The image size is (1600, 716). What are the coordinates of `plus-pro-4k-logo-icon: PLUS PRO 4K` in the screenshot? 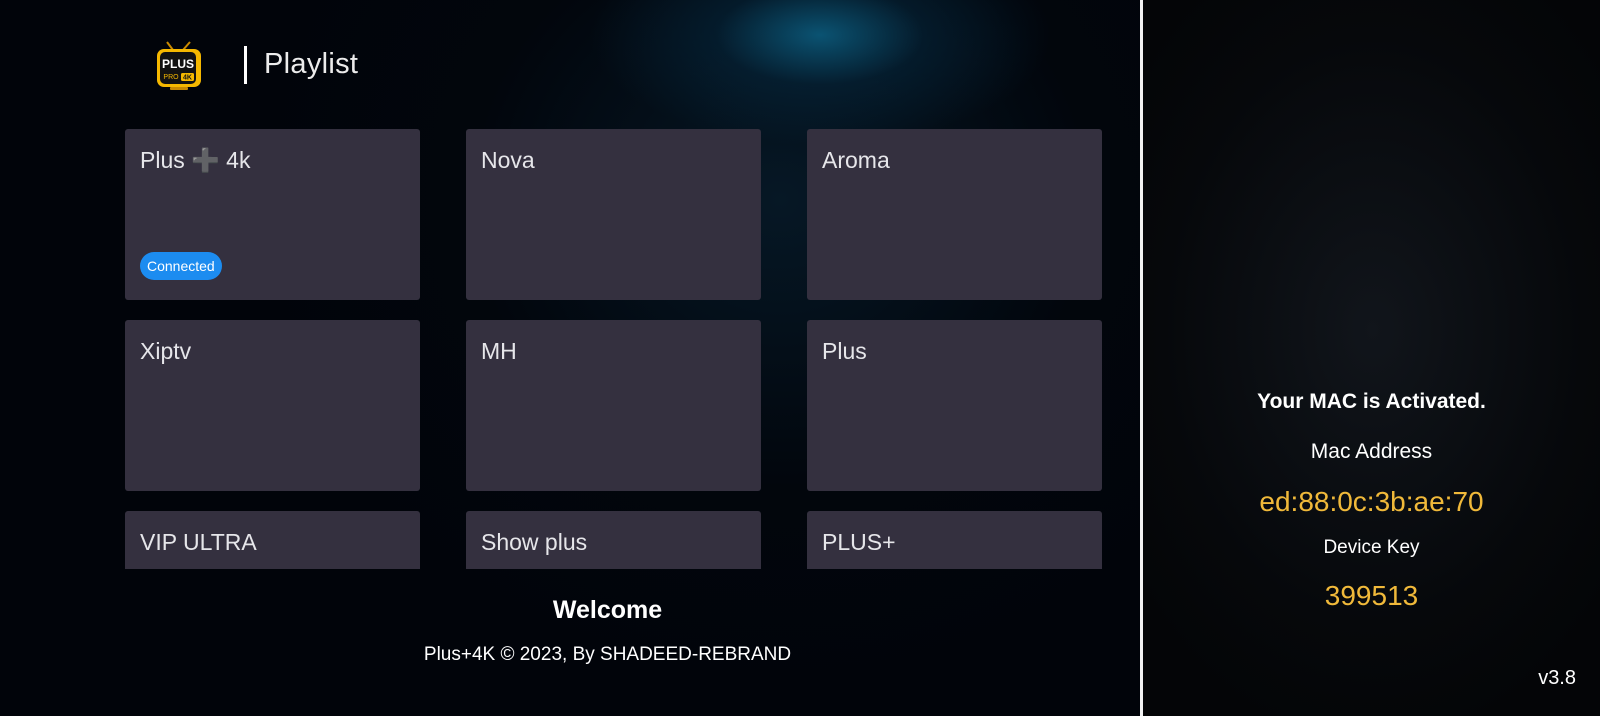 It's located at (179, 66).